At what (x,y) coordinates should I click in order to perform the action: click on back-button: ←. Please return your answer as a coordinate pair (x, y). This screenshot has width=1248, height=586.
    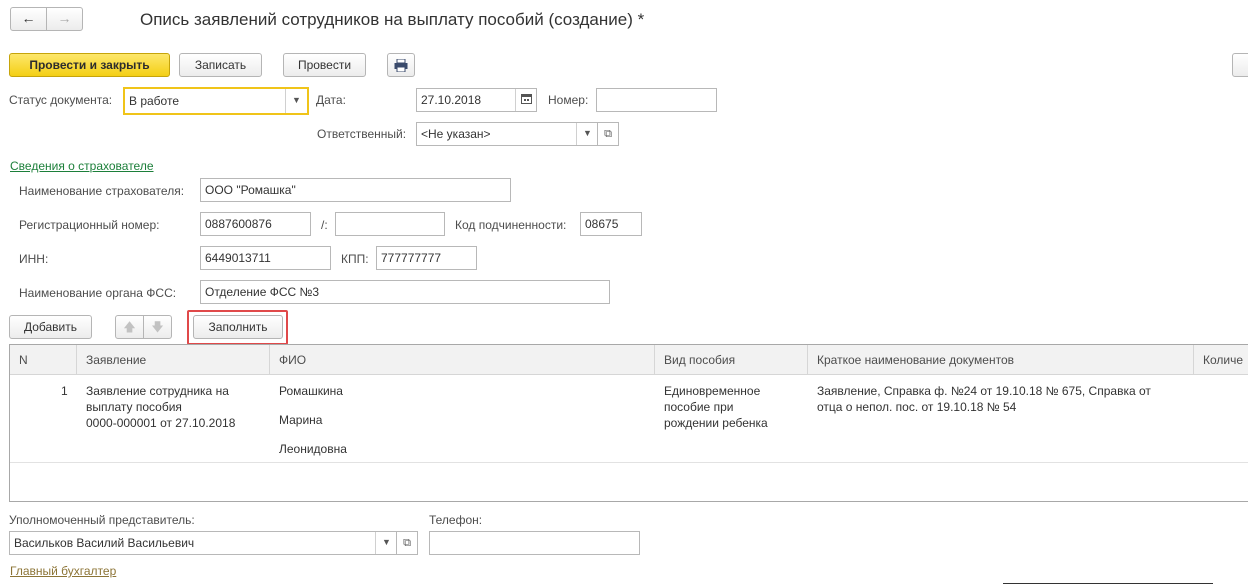
    Looking at the image, I should click on (28, 19).